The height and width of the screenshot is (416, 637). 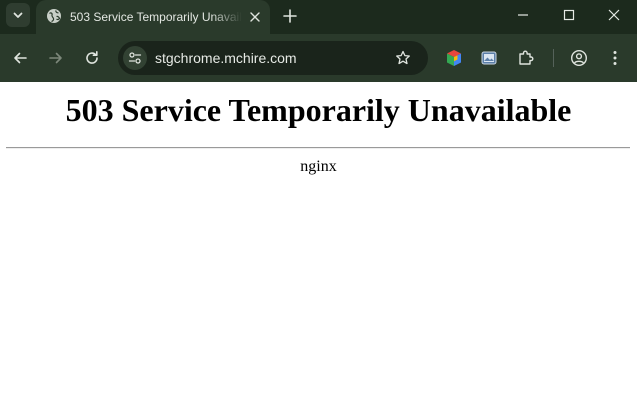 I want to click on bookmark-star-icon, so click(x=403, y=57).